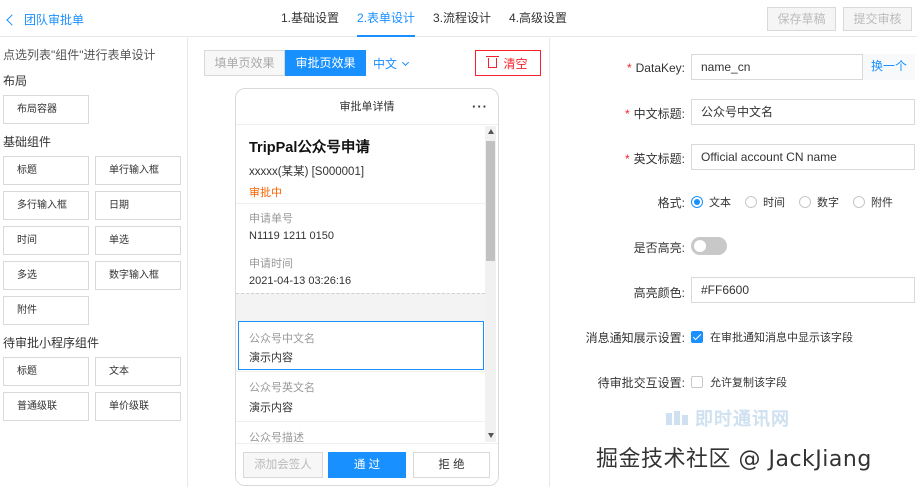 The width and height of the screenshot is (917, 487). What do you see at coordinates (742, 419) in the screenshot?
I see `watermark-logo-text: 即时通讯网` at bounding box center [742, 419].